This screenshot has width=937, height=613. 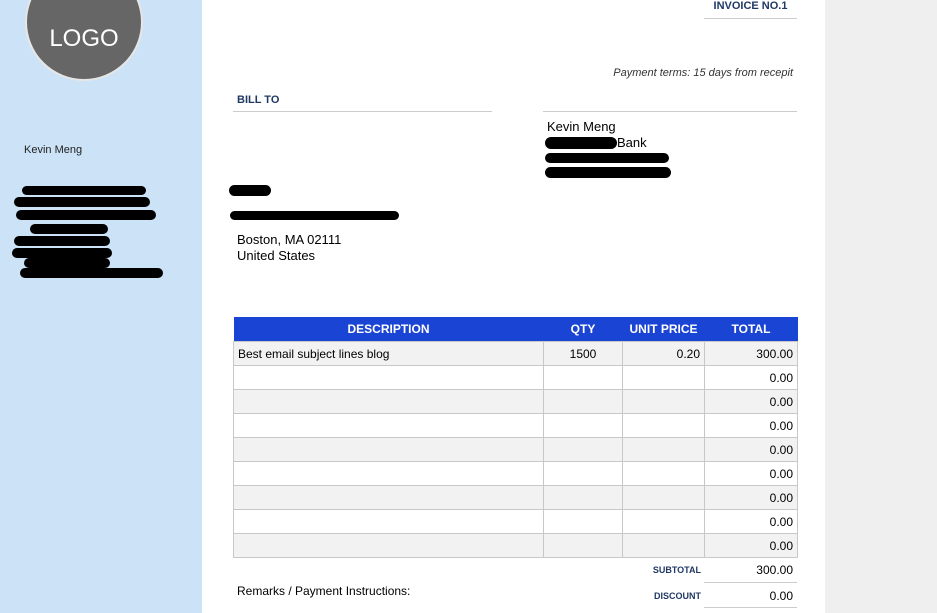 I want to click on discount-label: DISCOUNT, so click(x=677, y=596).